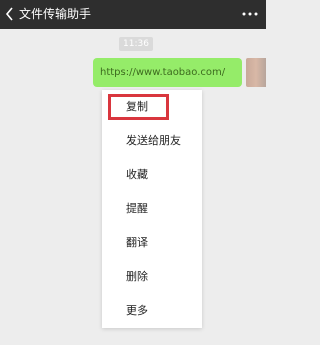 The width and height of the screenshot is (320, 345). What do you see at coordinates (133, 14) in the screenshot?
I see `title-bar: 文件传输助手` at bounding box center [133, 14].